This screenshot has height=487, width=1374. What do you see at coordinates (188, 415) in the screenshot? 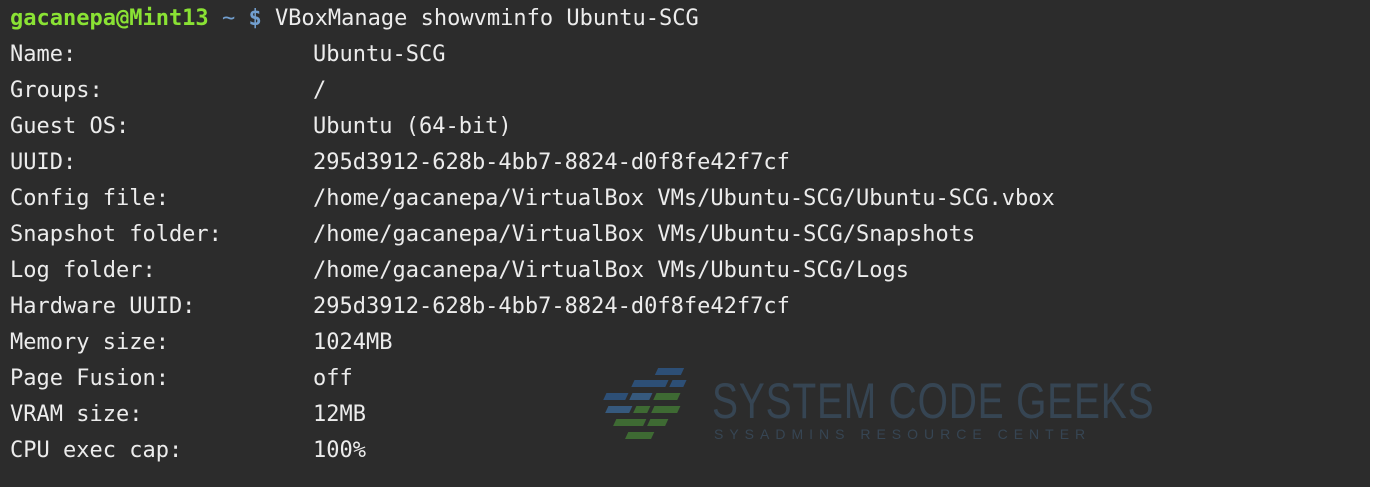
I see `info-row: VRAM size: 12MB` at bounding box center [188, 415].